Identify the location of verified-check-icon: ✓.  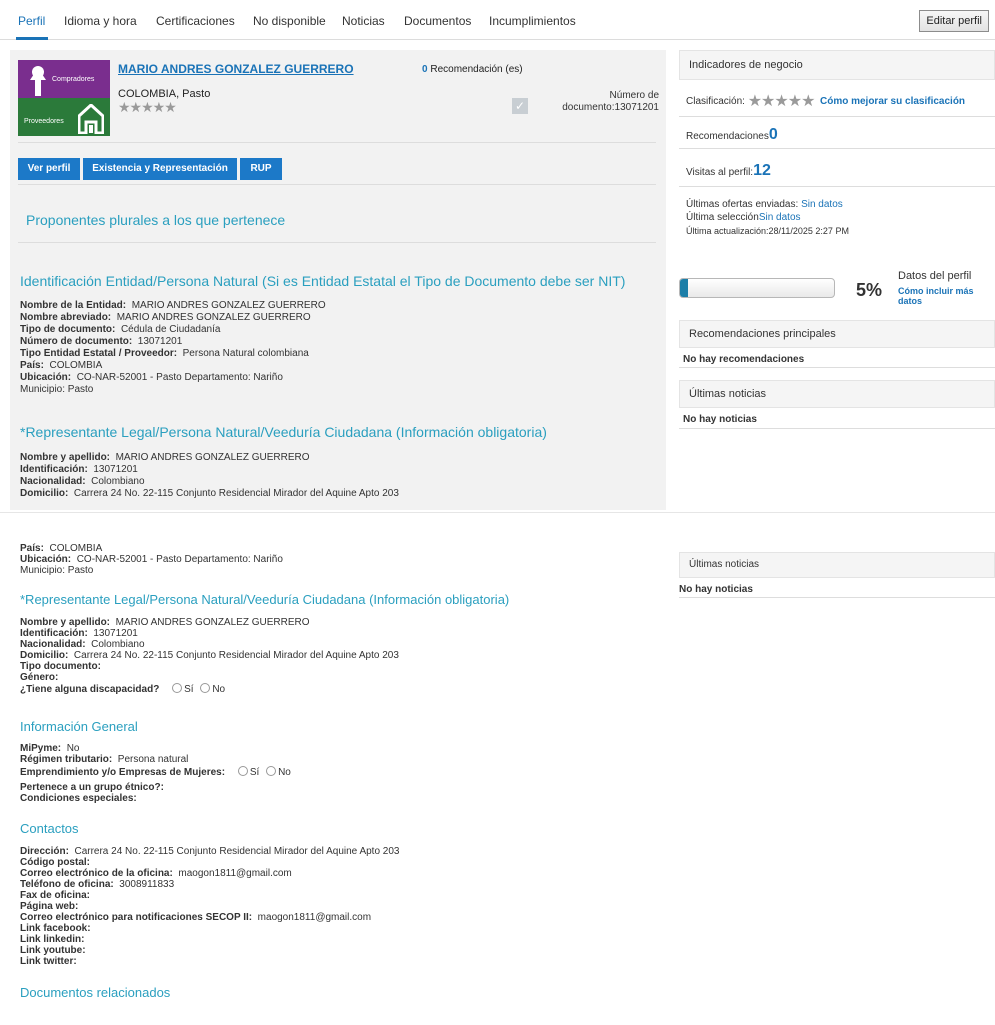
(520, 106).